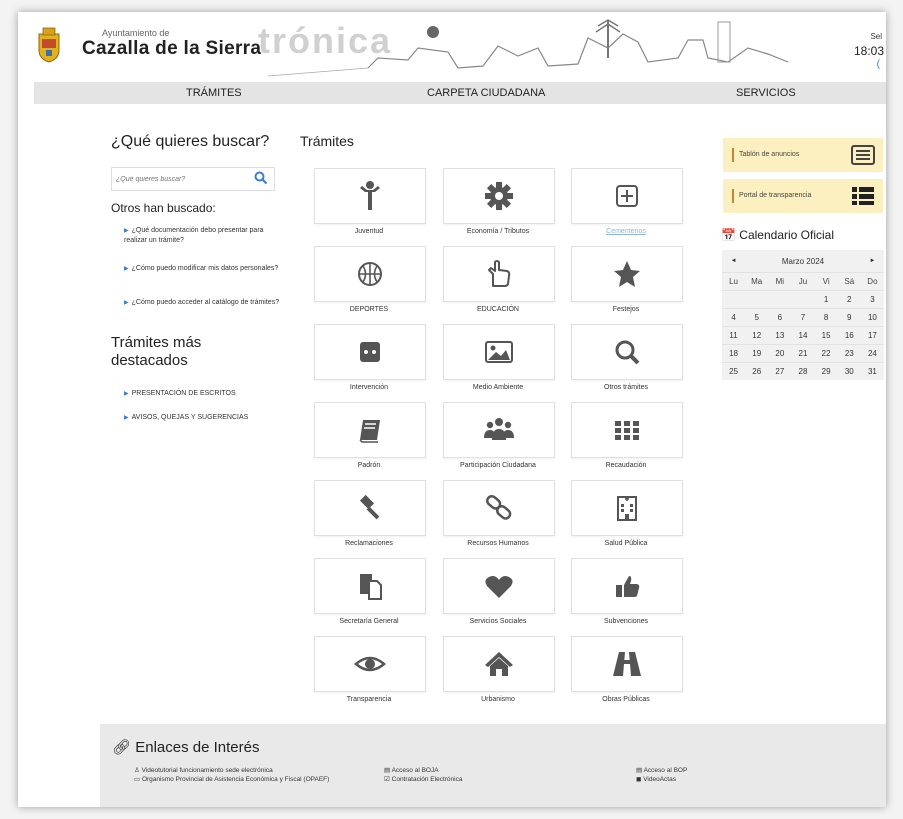  I want to click on tile-label: Festejos, so click(626, 309).